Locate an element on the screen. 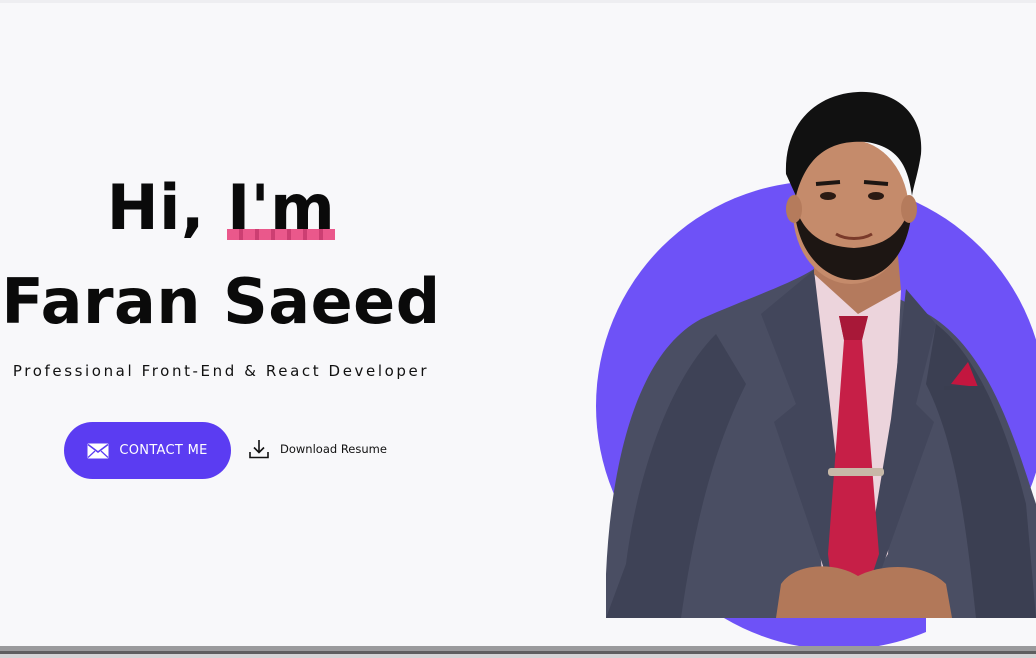 This screenshot has width=1036, height=658. greeting-highlight: I'm is located at coordinates (281, 208).